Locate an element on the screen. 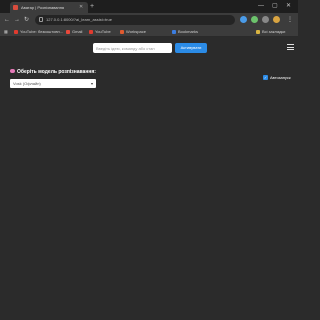 This screenshot has height=320, width=320. model-heading-text: Оберіть модель розпізнавання: is located at coordinates (56, 72).